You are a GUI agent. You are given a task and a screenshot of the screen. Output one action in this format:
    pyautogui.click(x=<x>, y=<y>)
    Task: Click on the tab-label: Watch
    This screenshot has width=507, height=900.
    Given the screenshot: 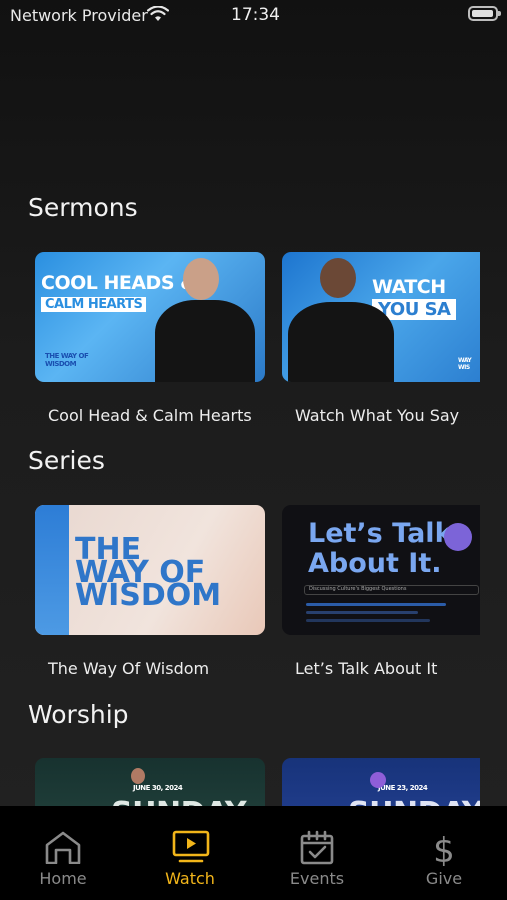 What is the action you would take?
    pyautogui.click(x=190, y=878)
    